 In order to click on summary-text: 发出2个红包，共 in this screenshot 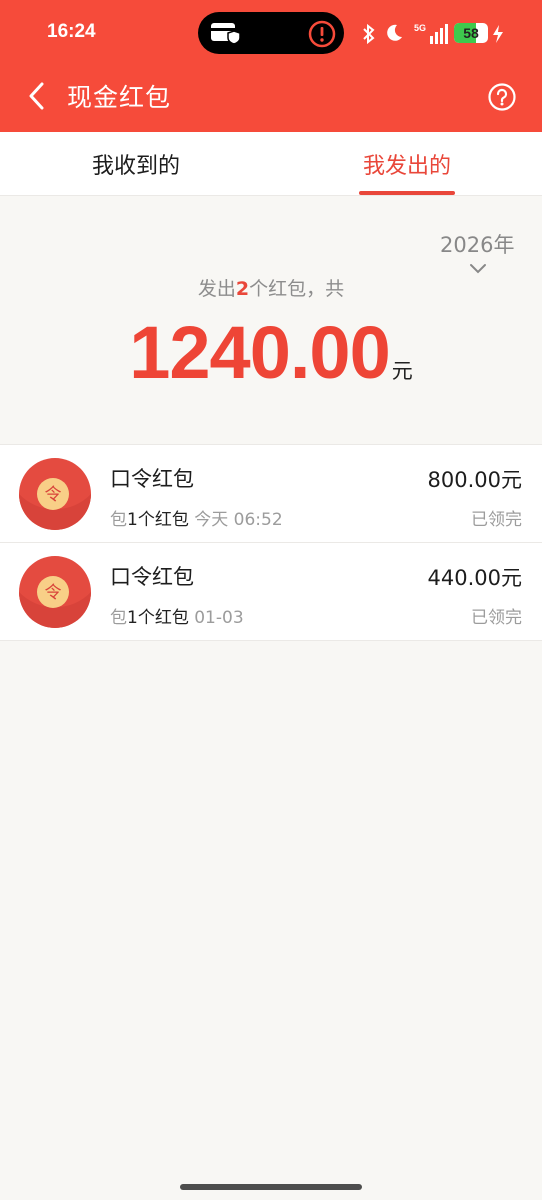, I will do `click(271, 289)`.